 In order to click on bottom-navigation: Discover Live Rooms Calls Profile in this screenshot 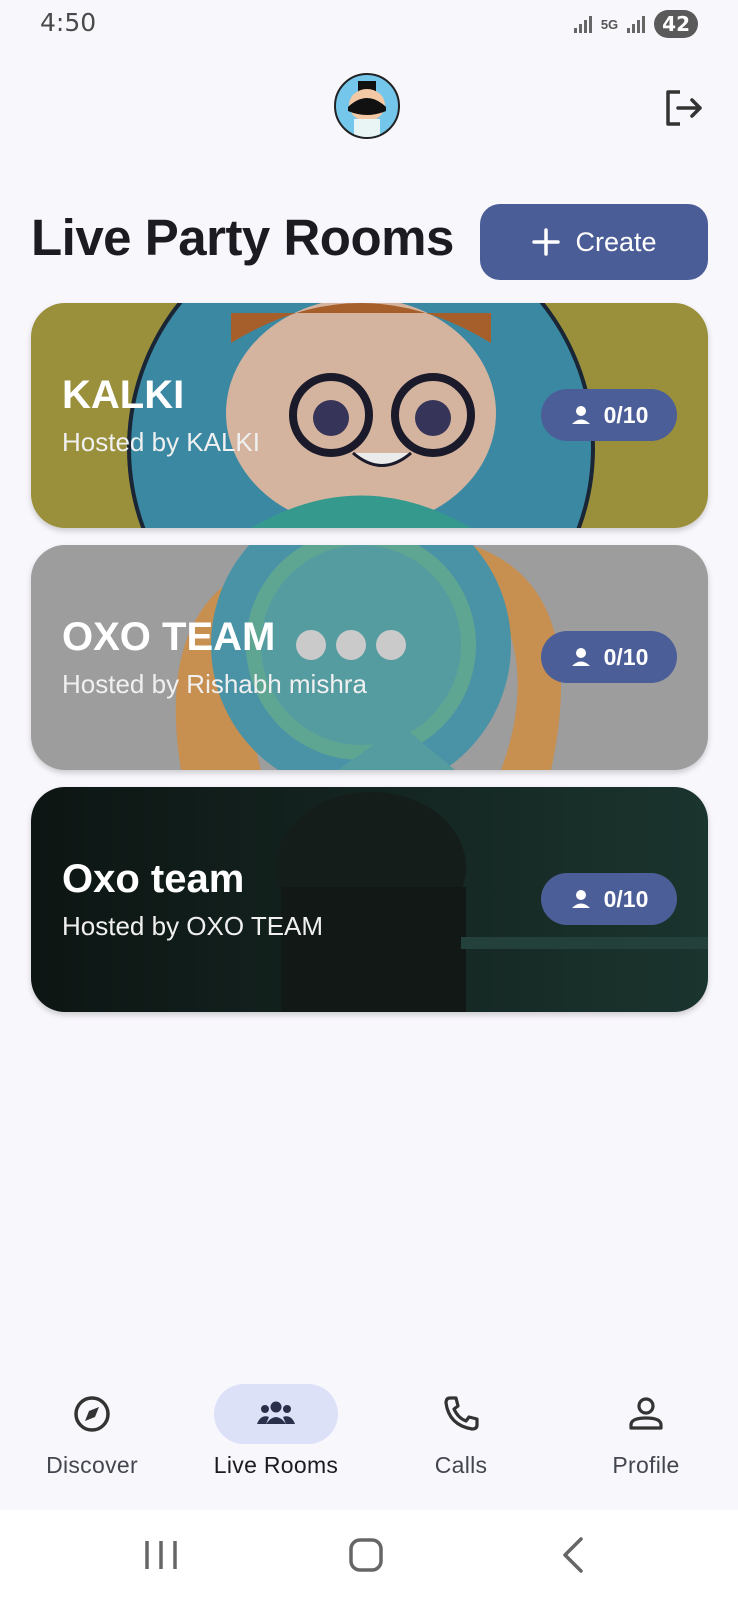, I will do `click(369, 1435)`.